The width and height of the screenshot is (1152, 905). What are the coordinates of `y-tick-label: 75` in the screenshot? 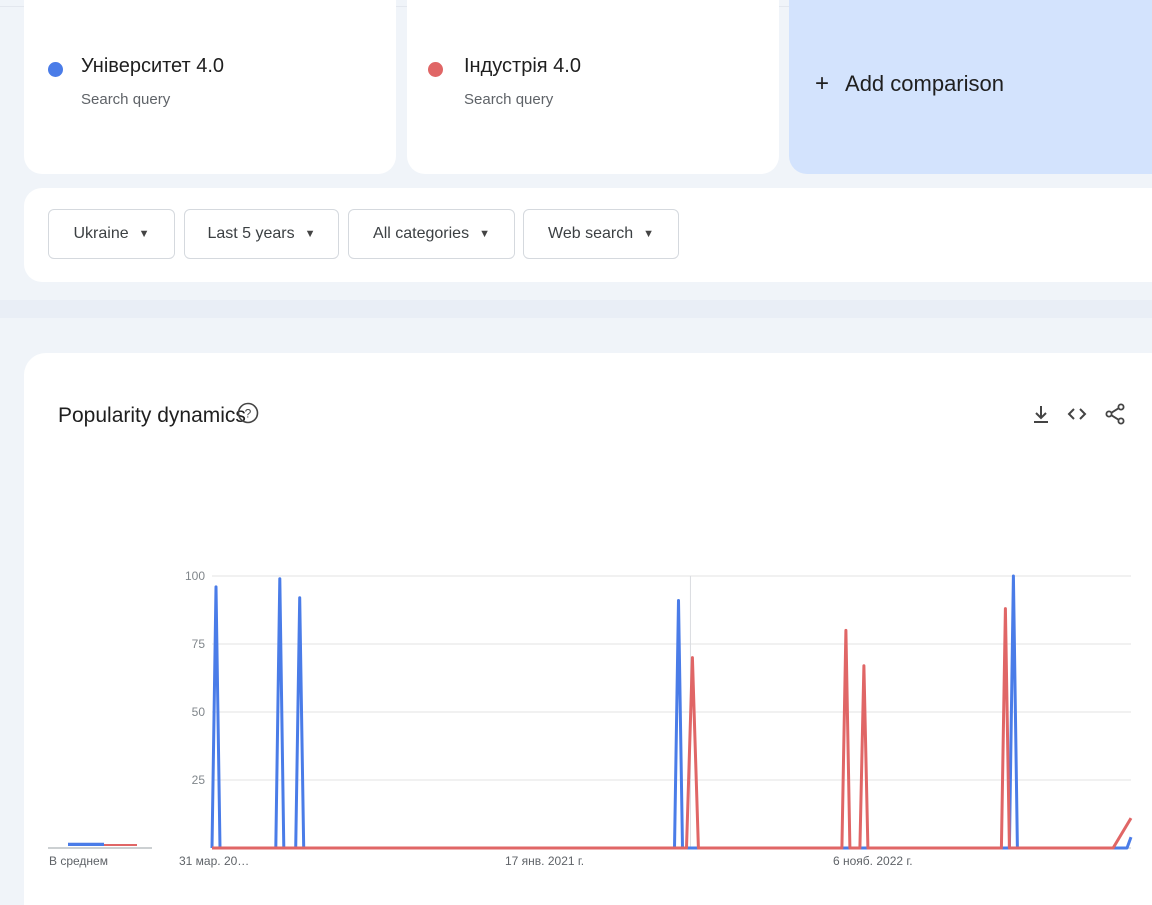 It's located at (199, 644).